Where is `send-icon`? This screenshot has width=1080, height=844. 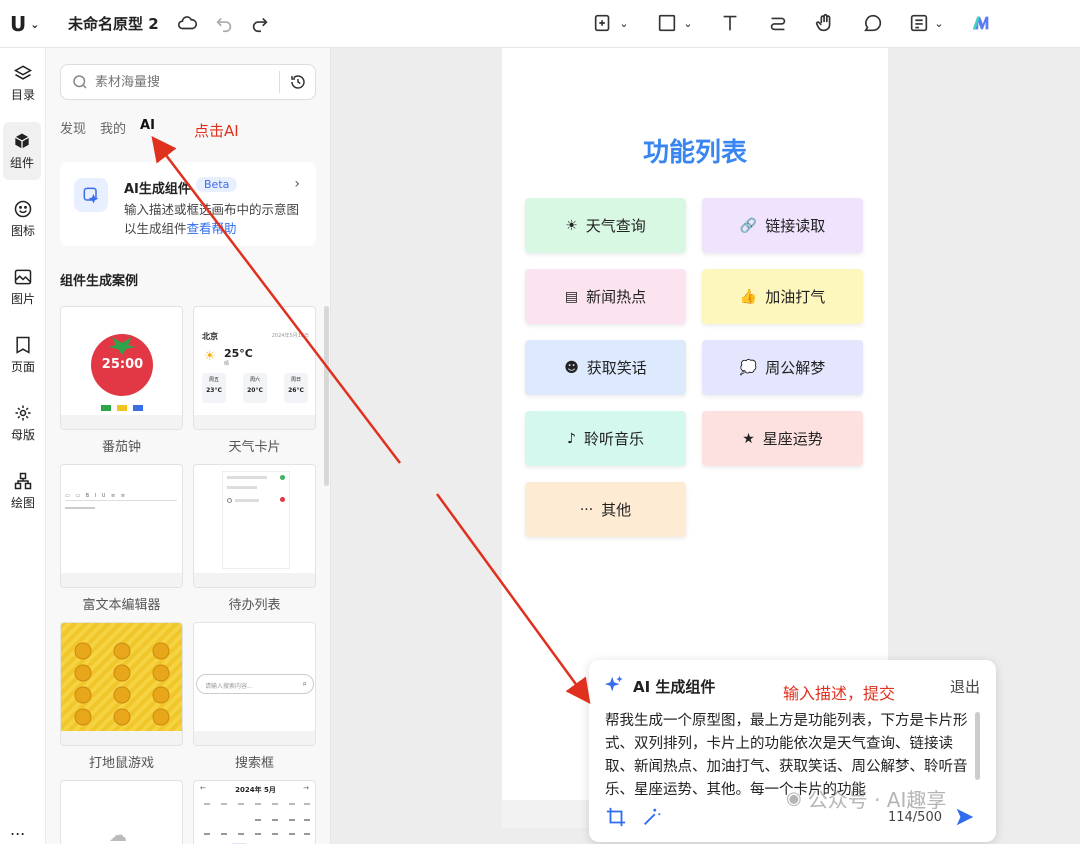 send-icon is located at coordinates (965, 817).